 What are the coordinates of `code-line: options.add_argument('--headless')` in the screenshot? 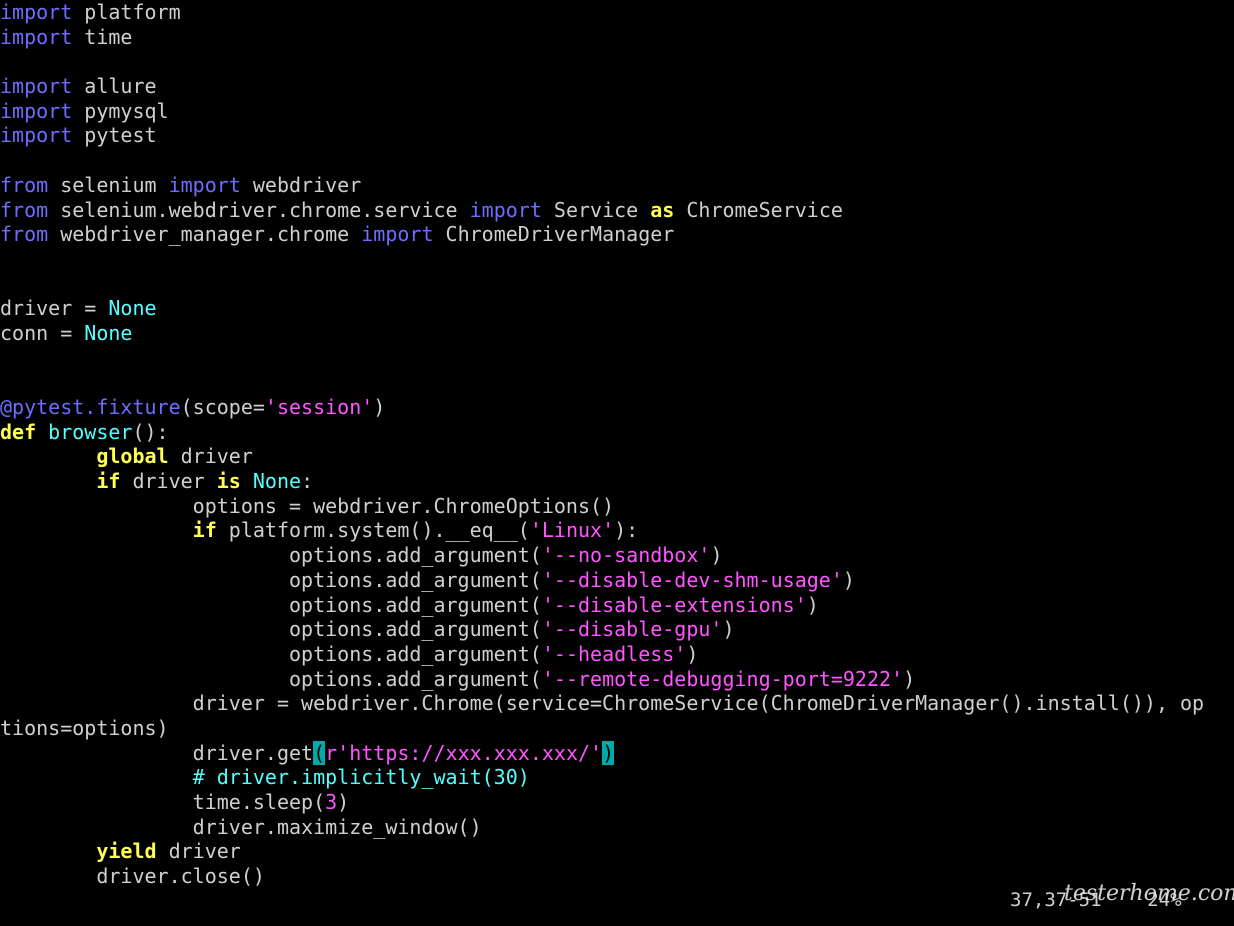 It's located at (617, 654).